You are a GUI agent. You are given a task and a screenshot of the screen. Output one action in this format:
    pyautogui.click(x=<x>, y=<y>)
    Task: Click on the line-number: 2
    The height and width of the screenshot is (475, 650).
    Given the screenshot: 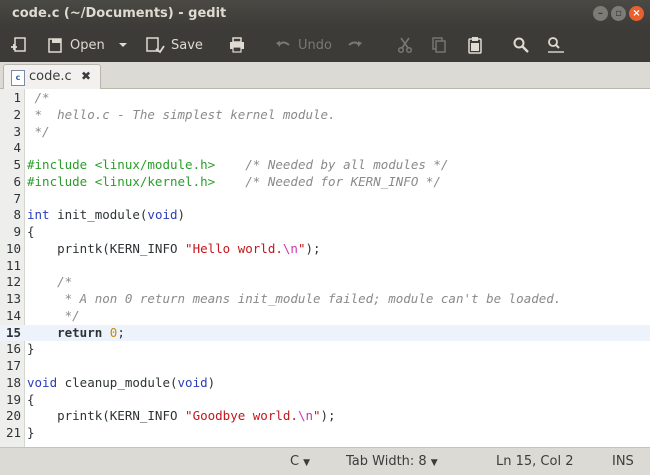 What is the action you would take?
    pyautogui.click(x=17, y=114)
    